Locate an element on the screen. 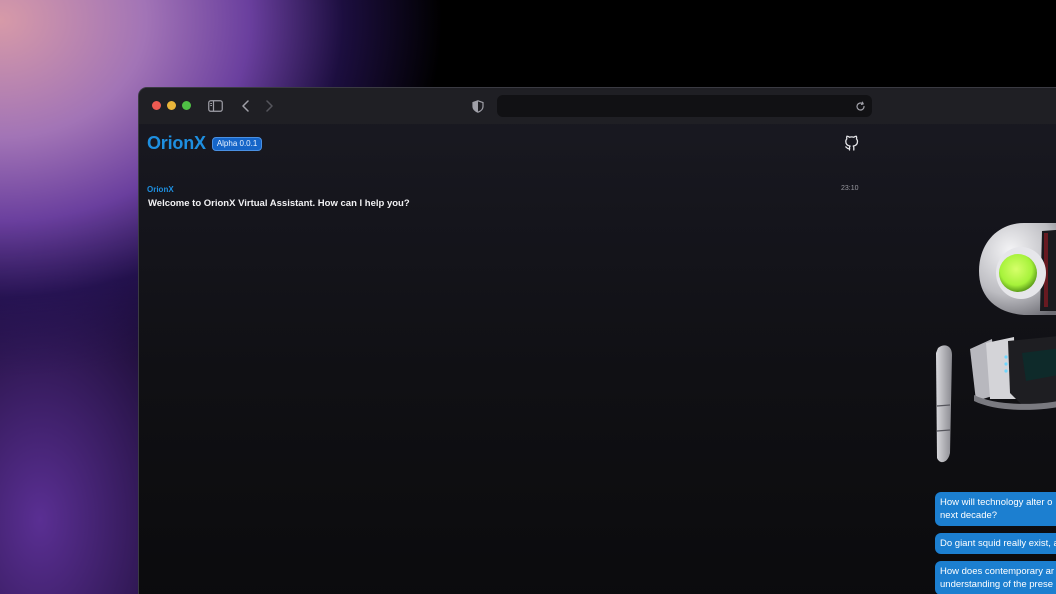 Image resolution: width=1056 pixels, height=594 pixels. zoom-window-button is located at coordinates (186, 105).